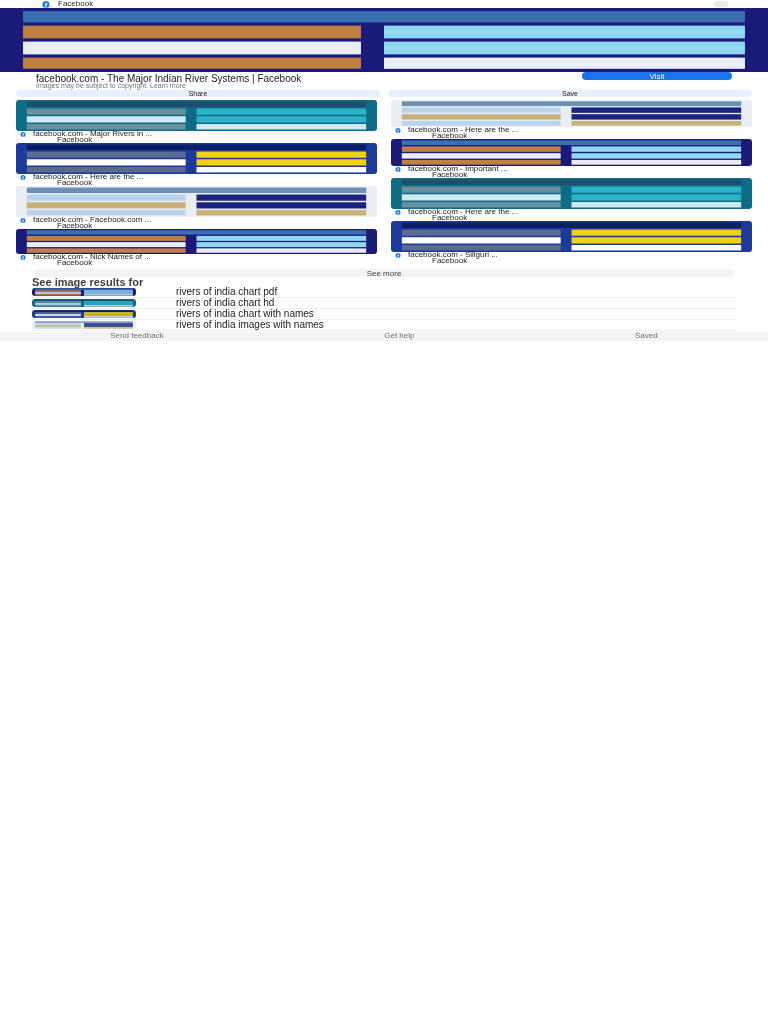  I want to click on result-title: facebook.com - The Major Indian River Systems | Facebook, so click(276, 77).